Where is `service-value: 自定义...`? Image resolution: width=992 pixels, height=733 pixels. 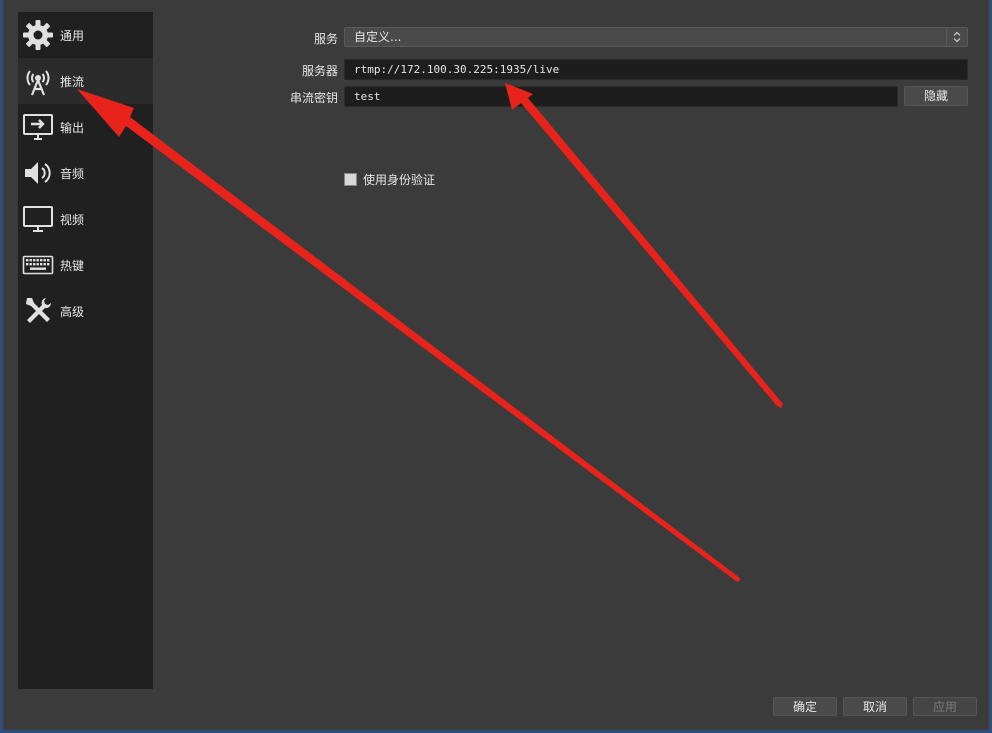 service-value: 自定义... is located at coordinates (378, 37).